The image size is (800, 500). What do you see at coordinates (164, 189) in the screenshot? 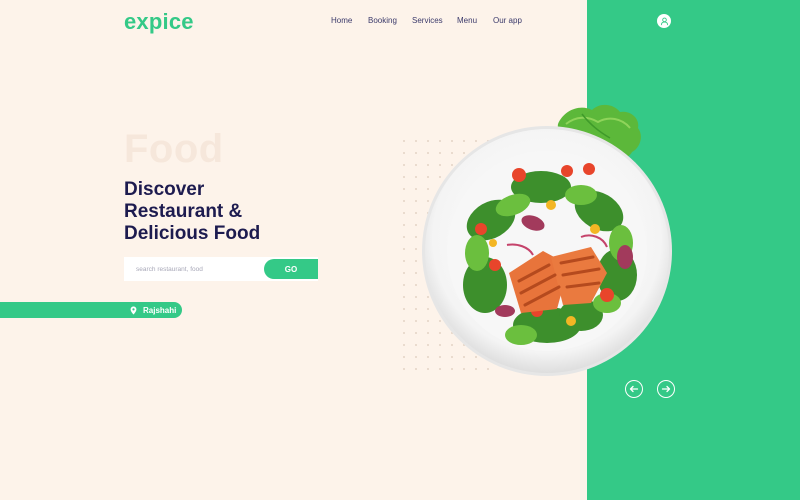
I see `headline-line-1: Discover` at bounding box center [164, 189].